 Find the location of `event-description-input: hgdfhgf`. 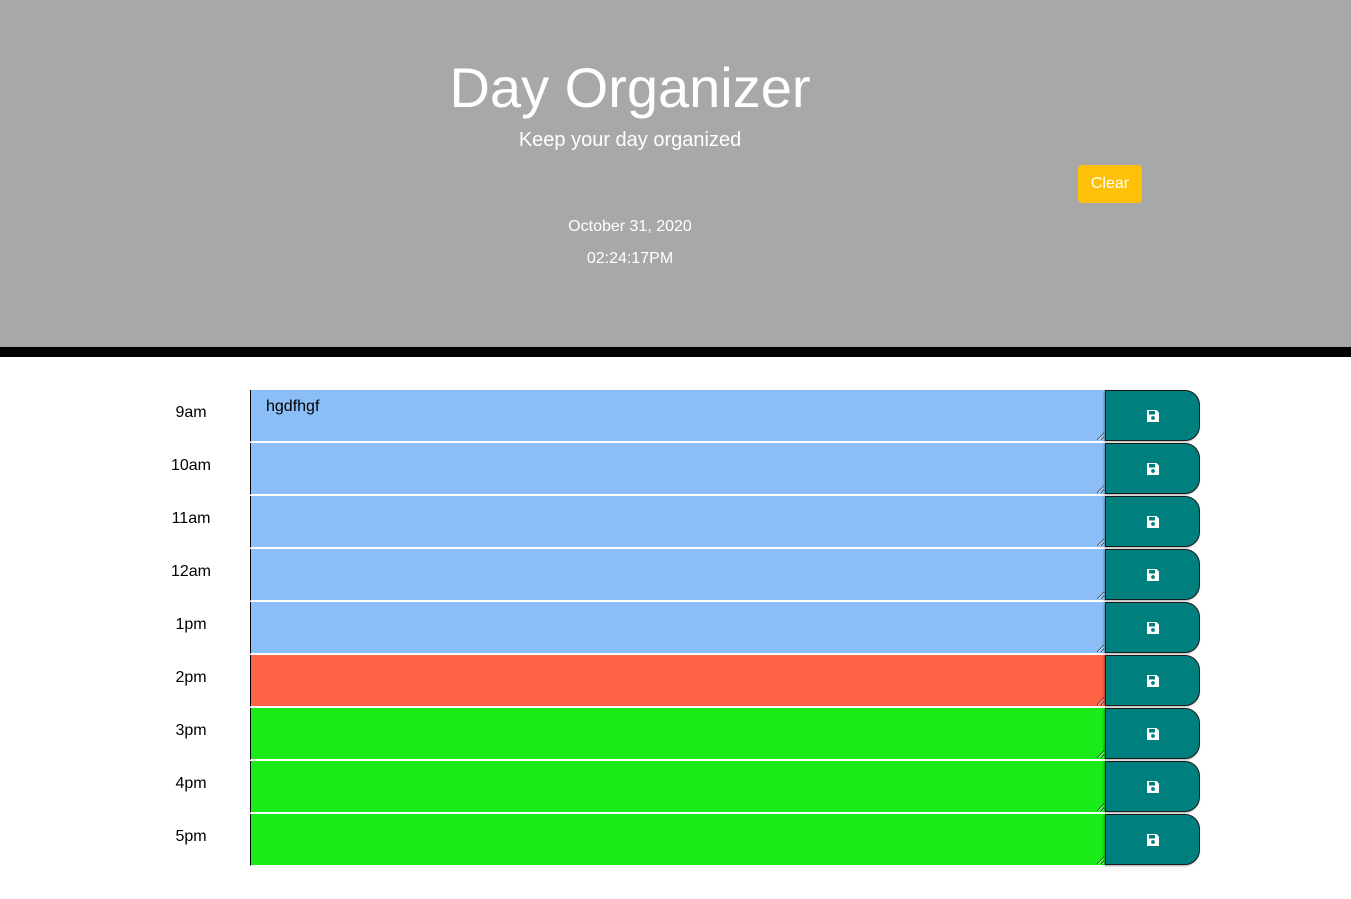

event-description-input: hgdfhgf is located at coordinates (677, 416).